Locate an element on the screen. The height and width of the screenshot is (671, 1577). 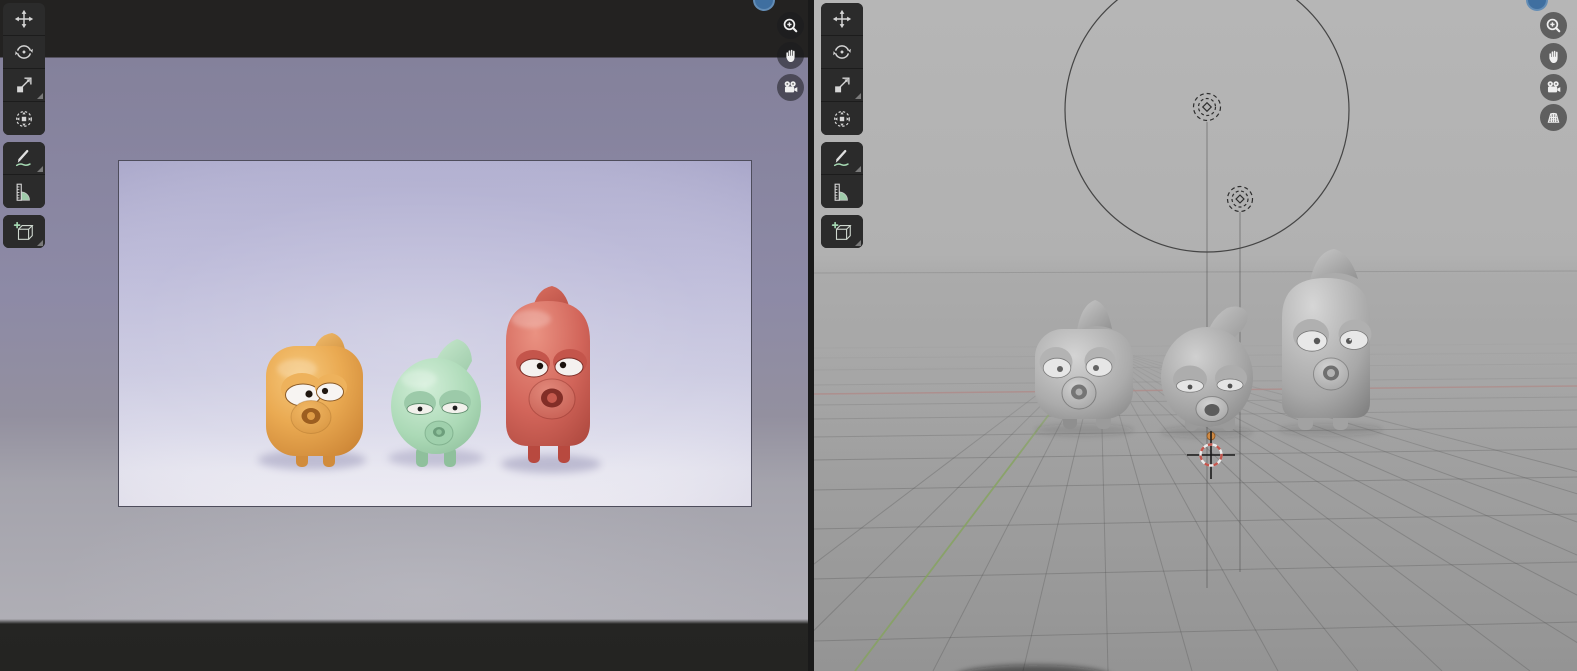
bottom-edge-shadow is located at coordinates (1033, 668).